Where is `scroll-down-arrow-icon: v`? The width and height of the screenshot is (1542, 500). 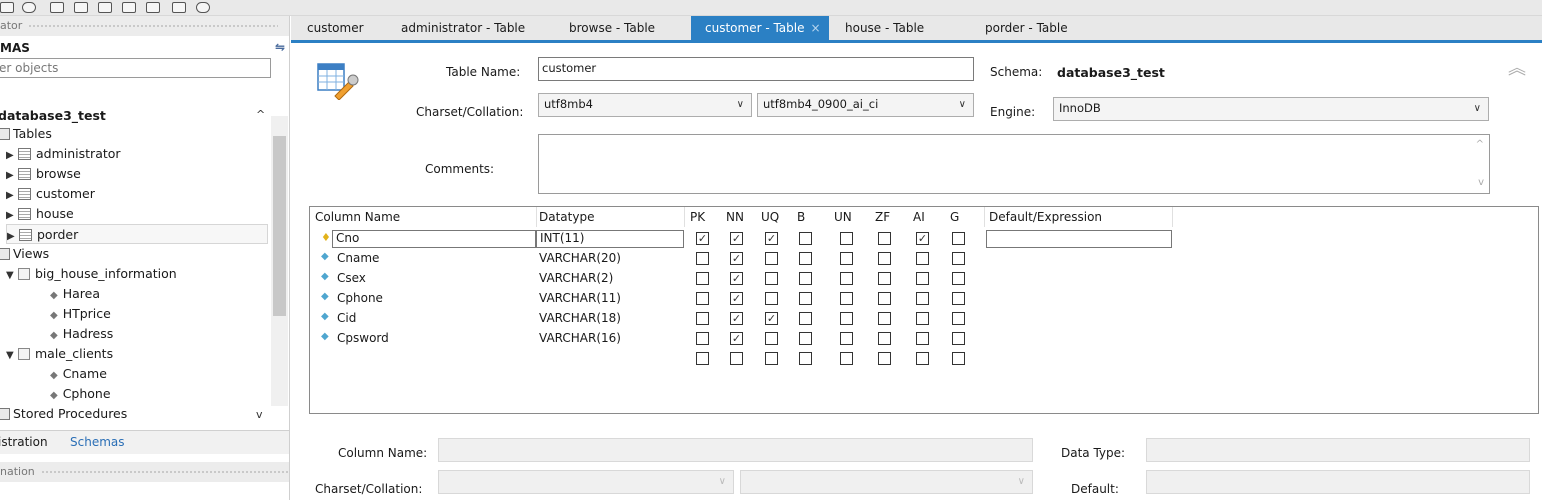
scroll-down-arrow-icon: v is located at coordinates (259, 414).